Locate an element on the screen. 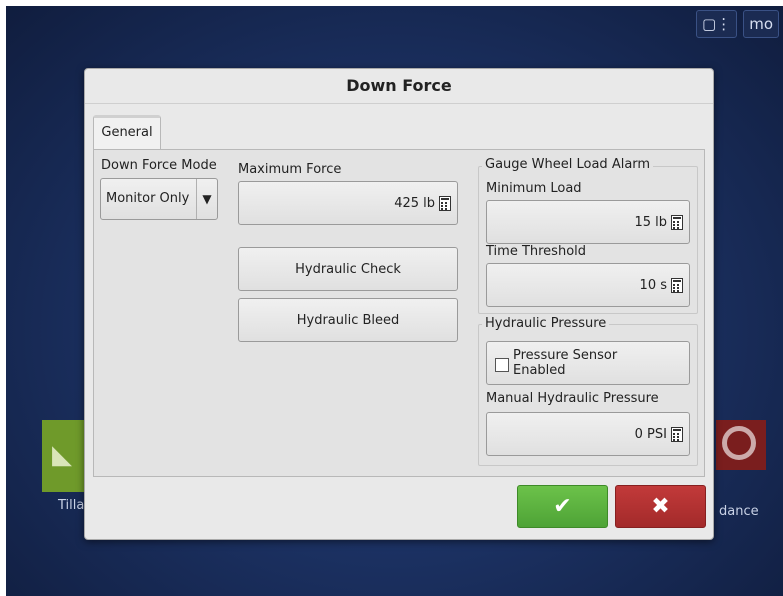 The image size is (783, 596). time-threshold-value: 10 s is located at coordinates (653, 285).